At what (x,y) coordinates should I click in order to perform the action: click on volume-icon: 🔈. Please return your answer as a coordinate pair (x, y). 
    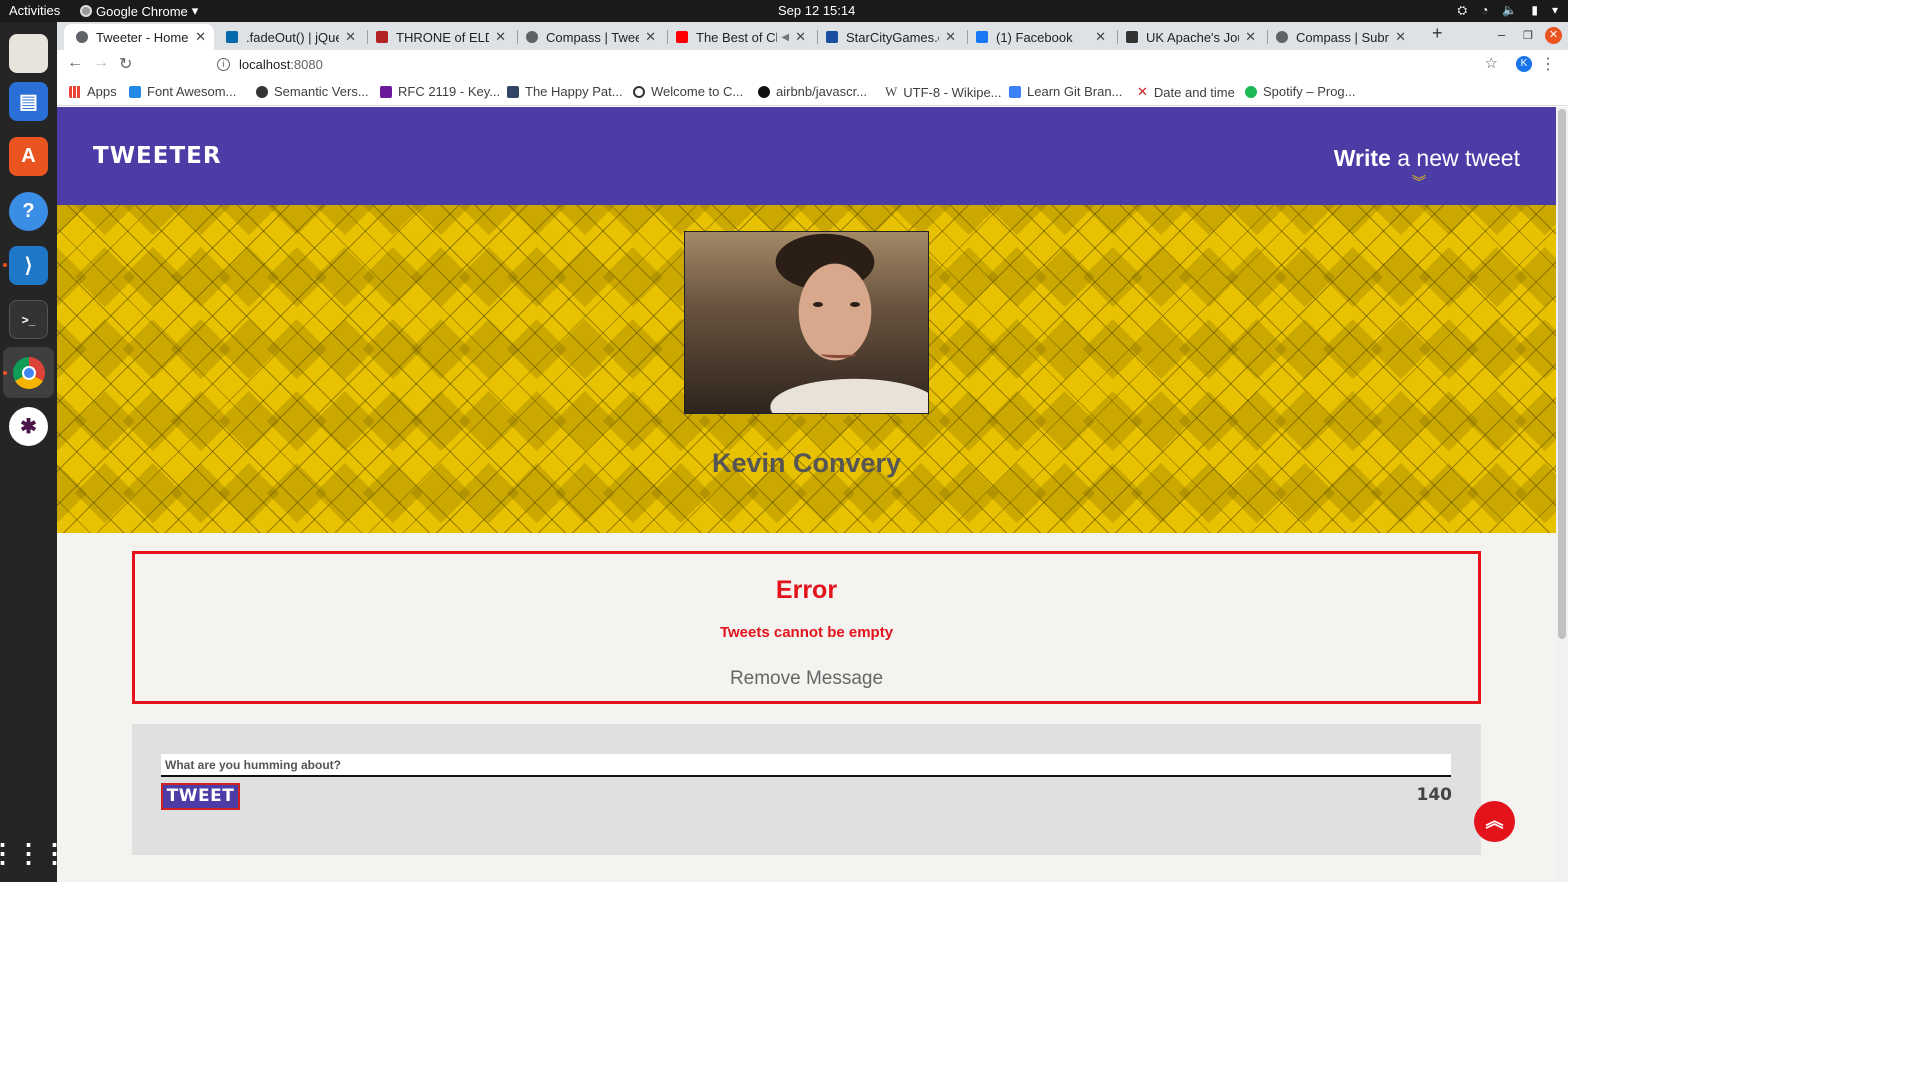
    Looking at the image, I should click on (1510, 10).